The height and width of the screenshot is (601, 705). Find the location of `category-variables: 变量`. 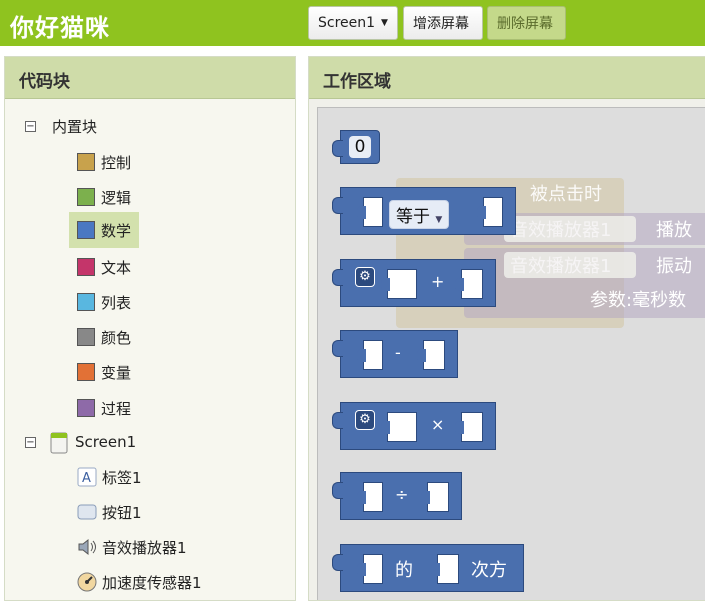

category-variables: 变量 is located at coordinates (104, 372).